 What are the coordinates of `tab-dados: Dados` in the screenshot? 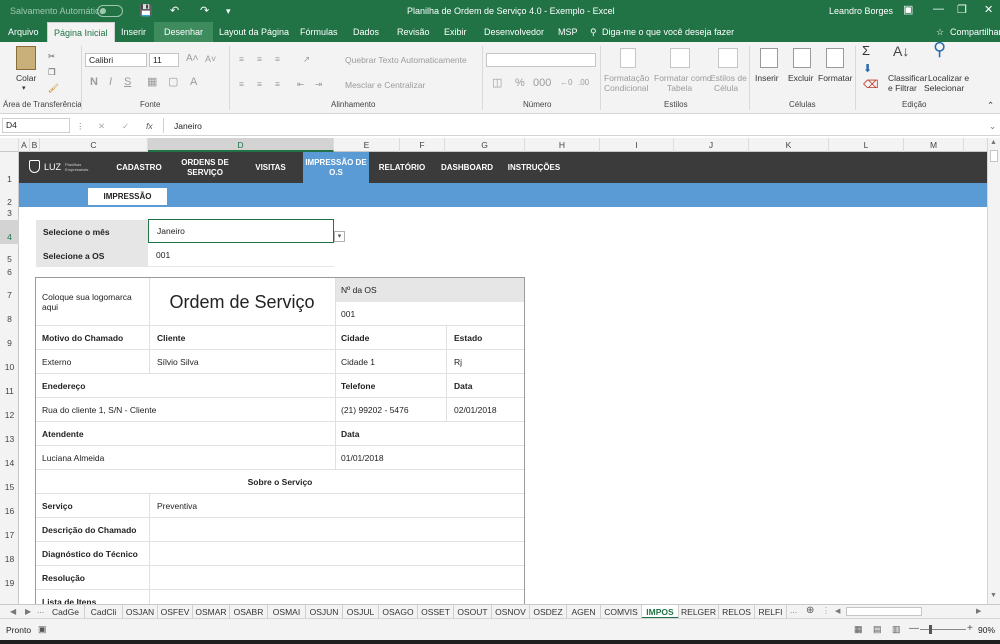 It's located at (366, 32).